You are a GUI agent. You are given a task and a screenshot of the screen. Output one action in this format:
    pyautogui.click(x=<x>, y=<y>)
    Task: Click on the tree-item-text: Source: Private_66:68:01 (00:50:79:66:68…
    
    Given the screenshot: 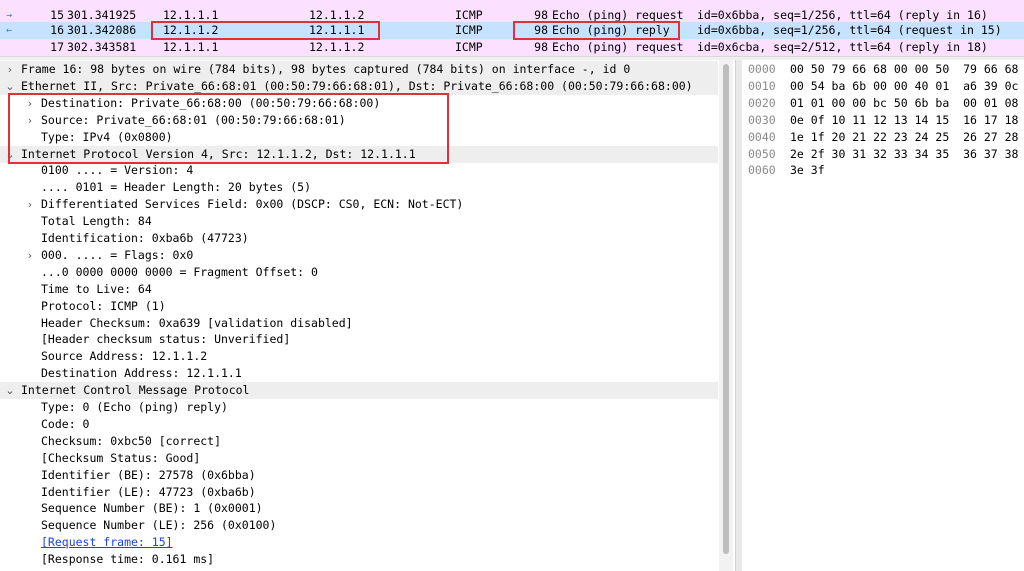 What is the action you would take?
    pyautogui.click(x=193, y=119)
    